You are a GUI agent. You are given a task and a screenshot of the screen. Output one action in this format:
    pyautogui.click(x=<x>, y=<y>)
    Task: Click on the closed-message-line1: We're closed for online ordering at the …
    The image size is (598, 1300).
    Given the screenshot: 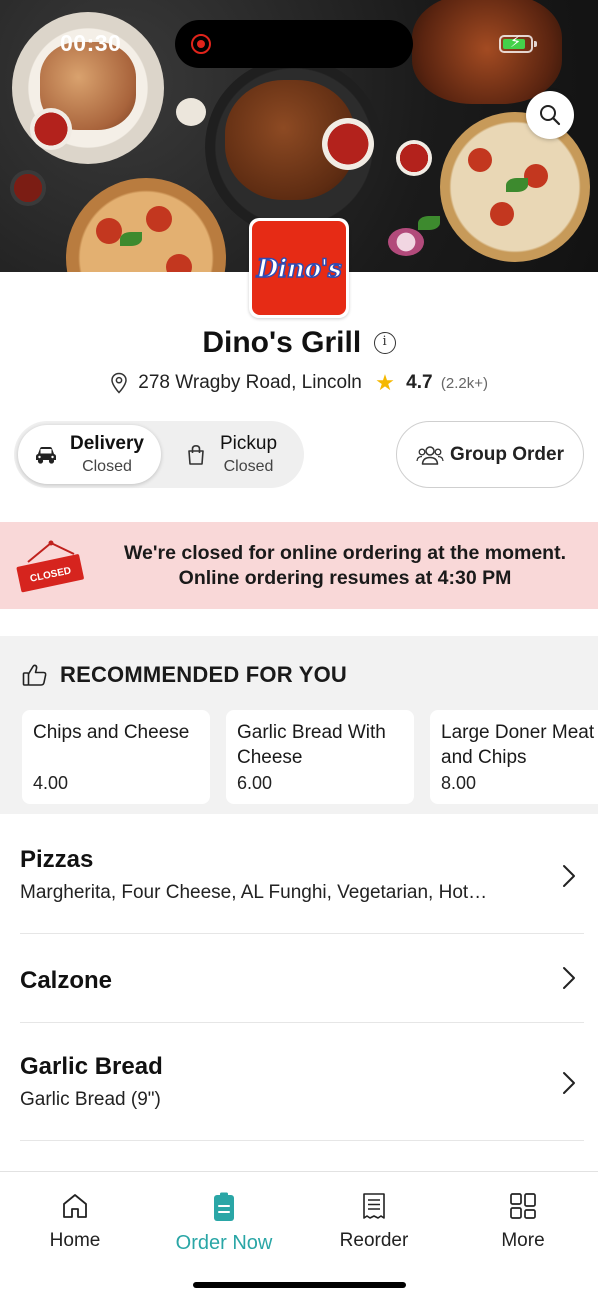 What is the action you would take?
    pyautogui.click(x=344, y=553)
    